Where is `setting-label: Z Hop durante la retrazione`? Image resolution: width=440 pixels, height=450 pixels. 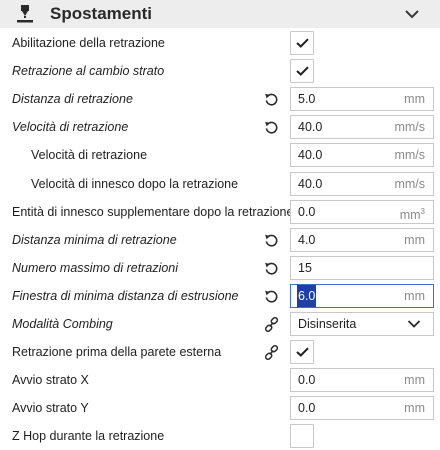
setting-label: Z Hop durante la retrazione is located at coordinates (88, 436).